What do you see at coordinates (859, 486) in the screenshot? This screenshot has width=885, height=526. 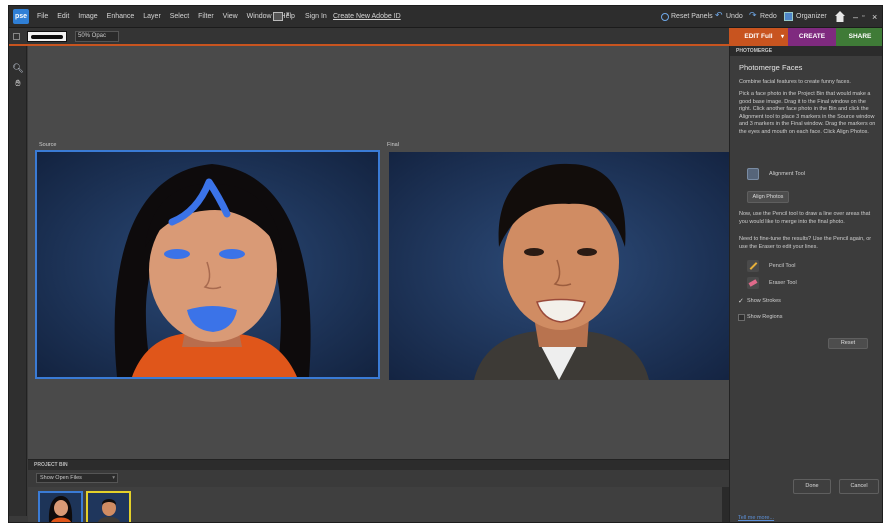 I see `cancel-button: Cancel` at bounding box center [859, 486].